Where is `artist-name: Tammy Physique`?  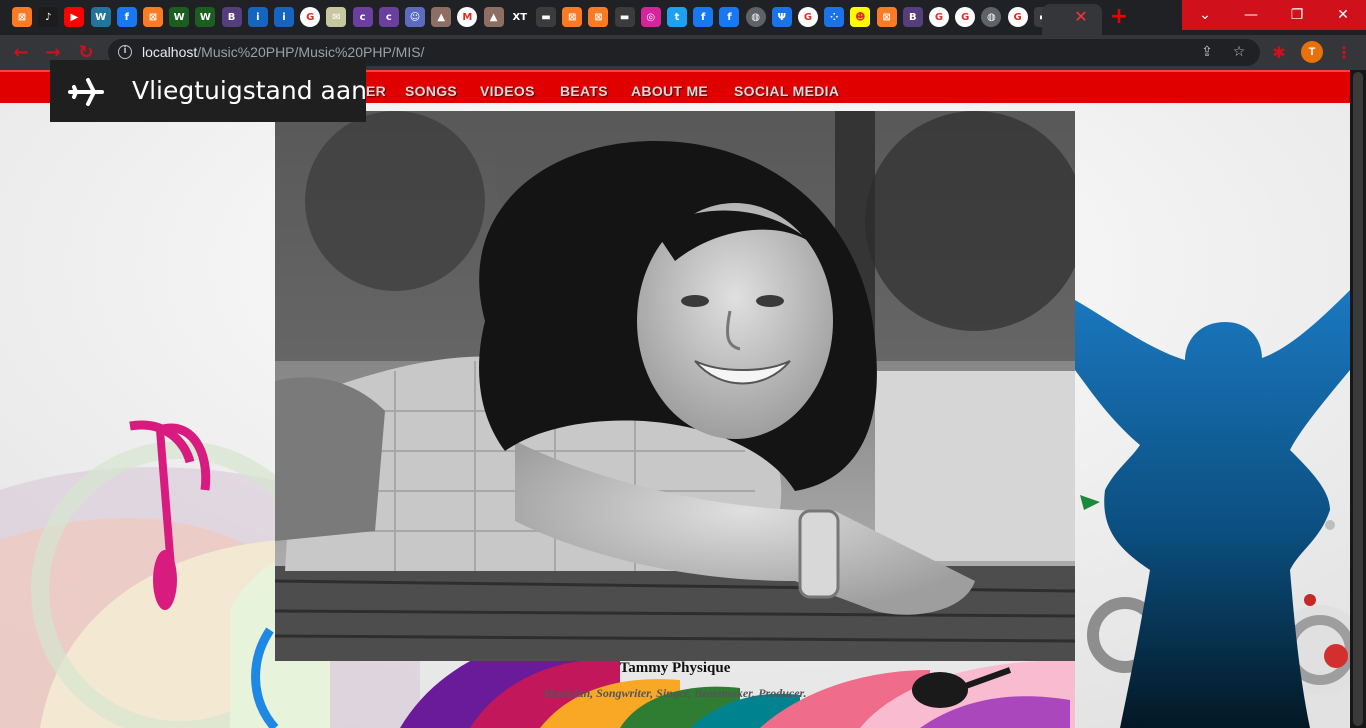
artist-name: Tammy Physique is located at coordinates (675, 668).